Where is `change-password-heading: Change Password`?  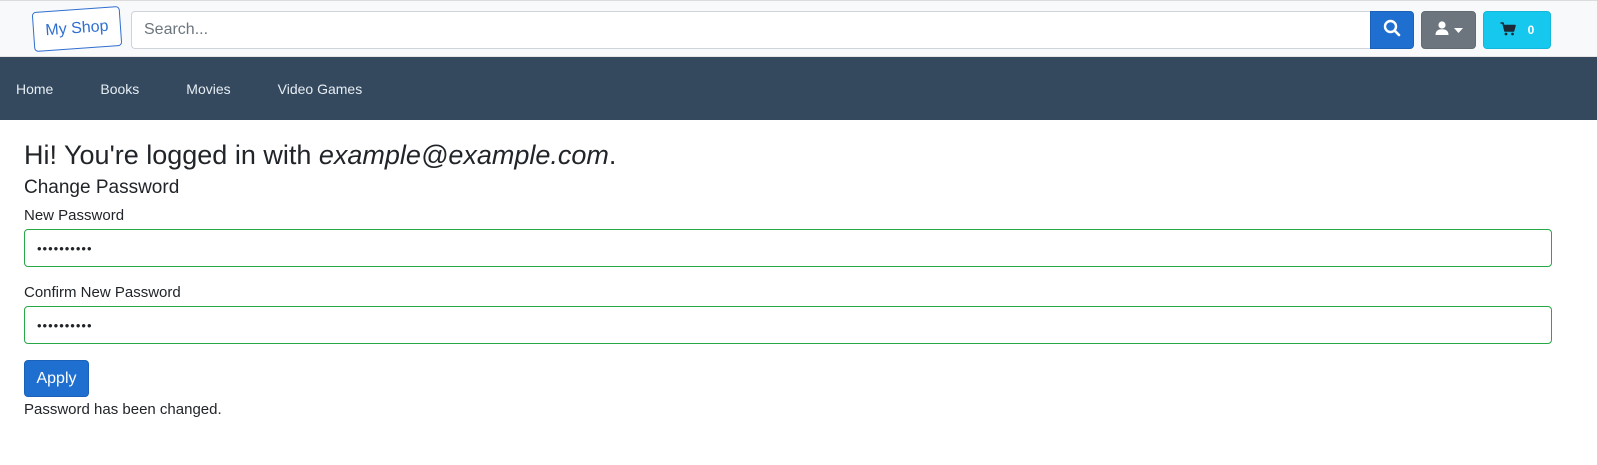 change-password-heading: Change Password is located at coordinates (102, 187).